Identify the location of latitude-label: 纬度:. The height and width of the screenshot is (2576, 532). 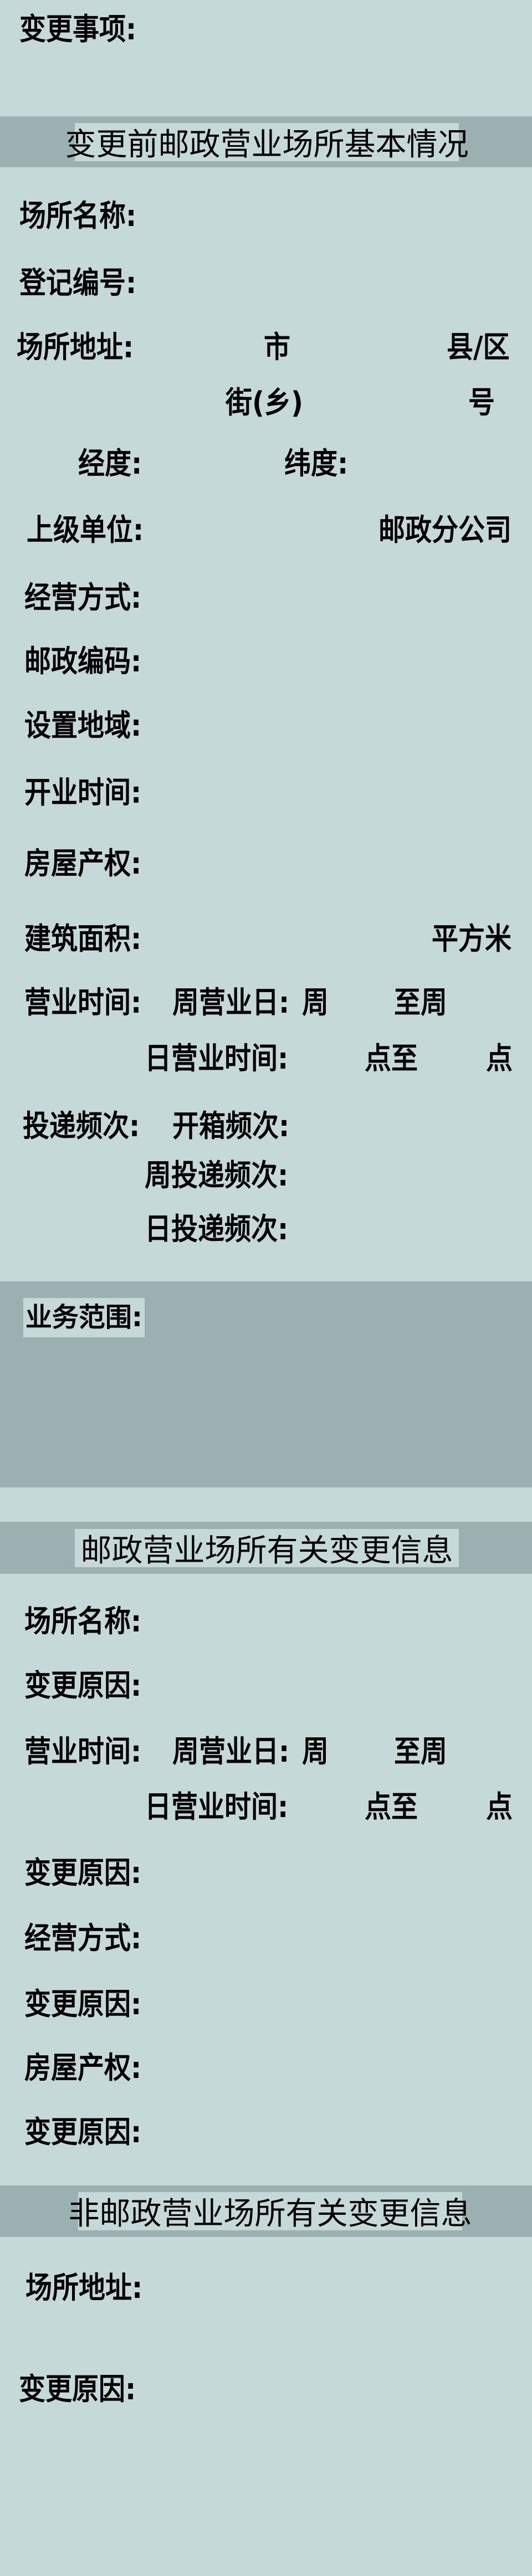
(316, 463).